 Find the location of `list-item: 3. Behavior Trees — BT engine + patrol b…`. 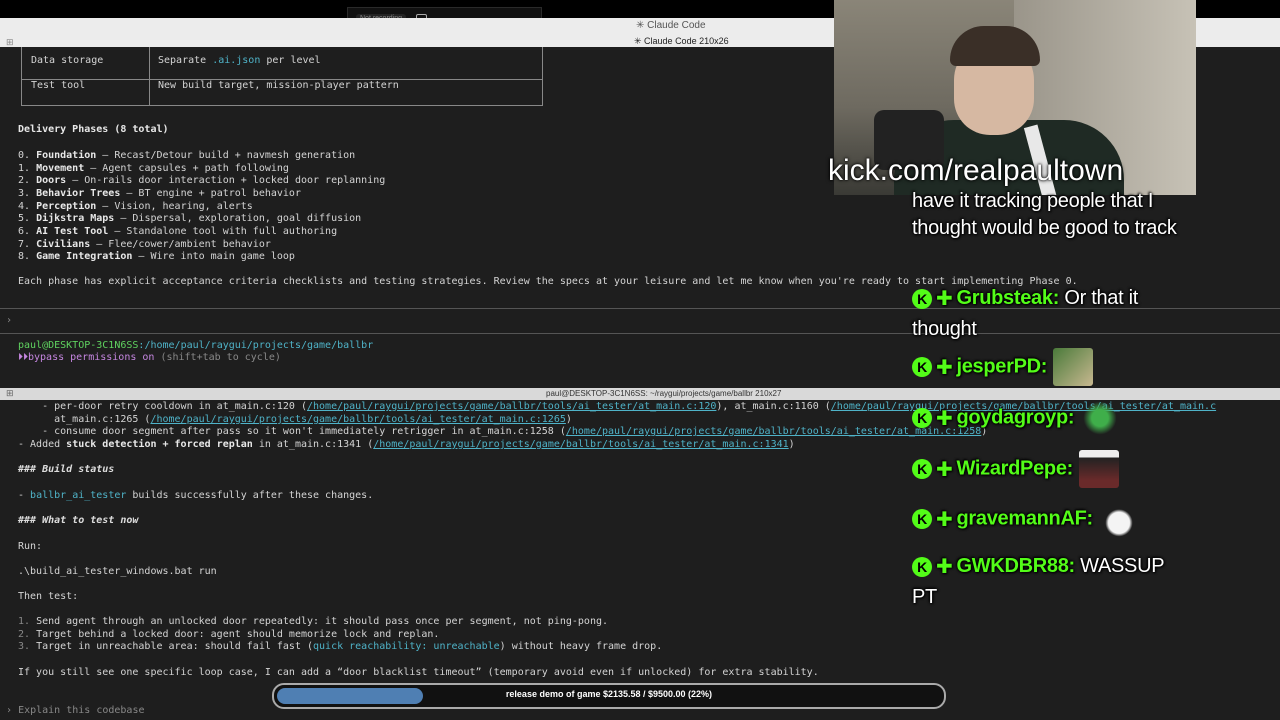

list-item: 3. Behavior Trees — BT engine + patrol b… is located at coordinates (159, 193).